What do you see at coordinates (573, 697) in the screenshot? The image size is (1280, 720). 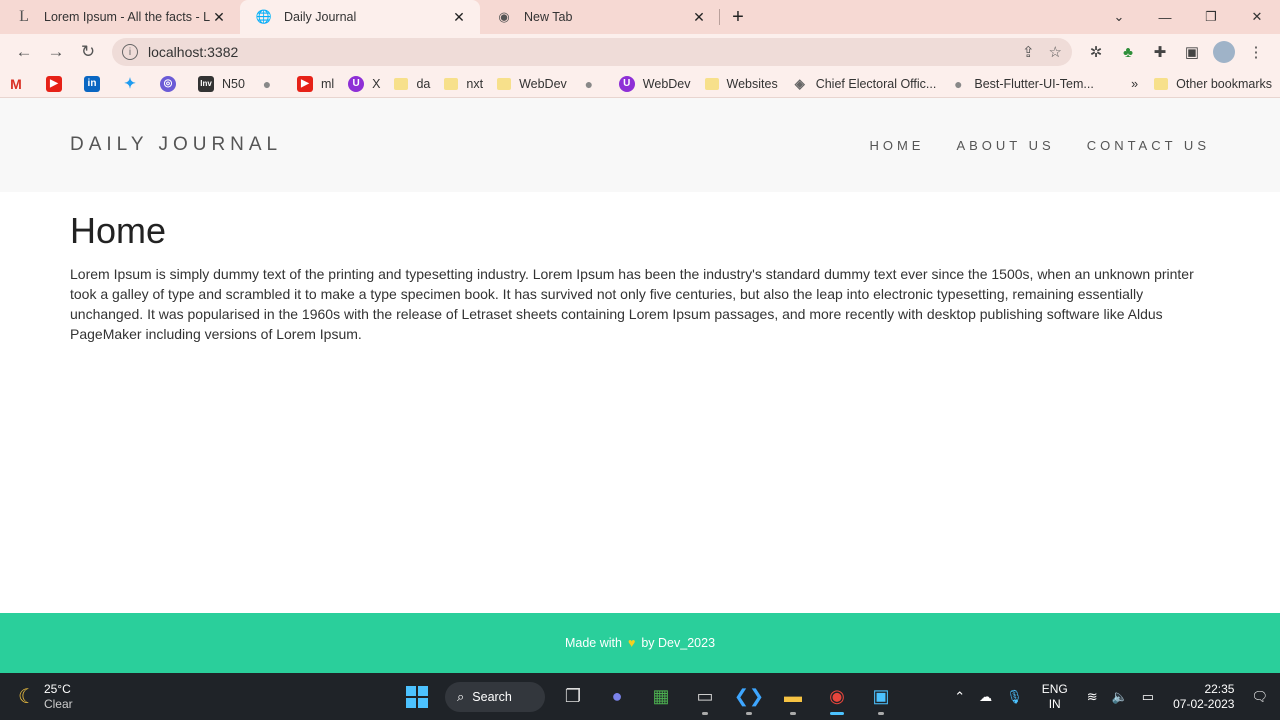 I see `task-view-icon: ❐` at bounding box center [573, 697].